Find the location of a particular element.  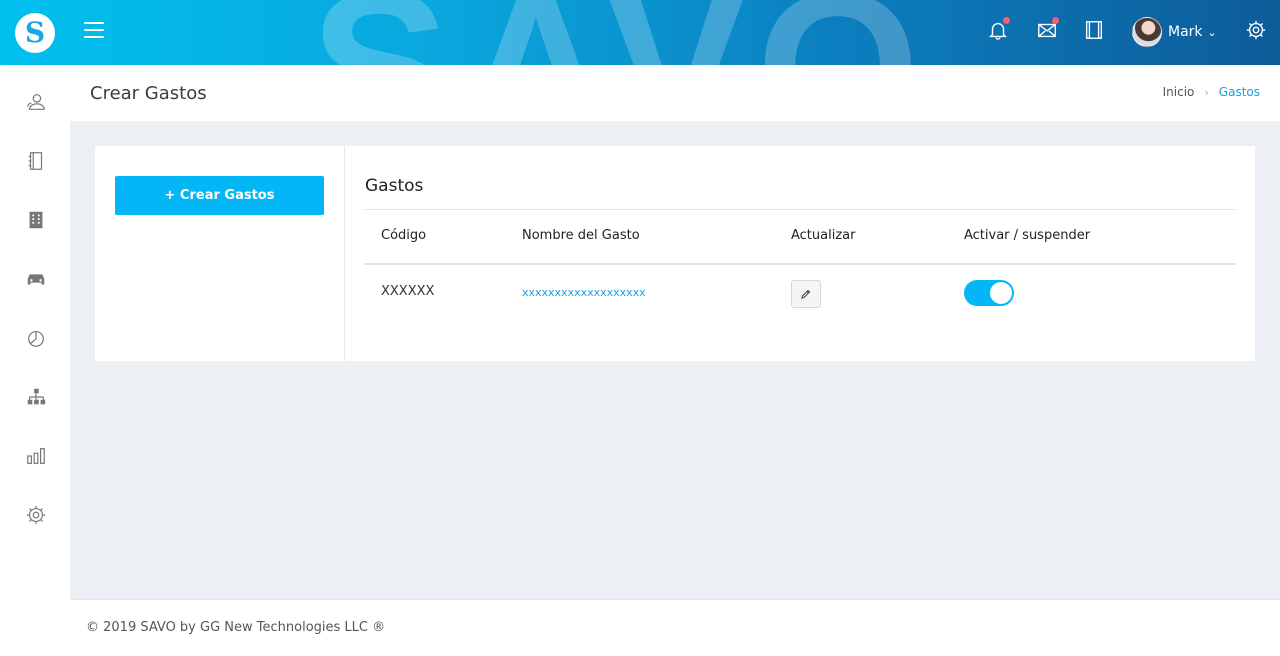

pencil-icon is located at coordinates (806, 294).